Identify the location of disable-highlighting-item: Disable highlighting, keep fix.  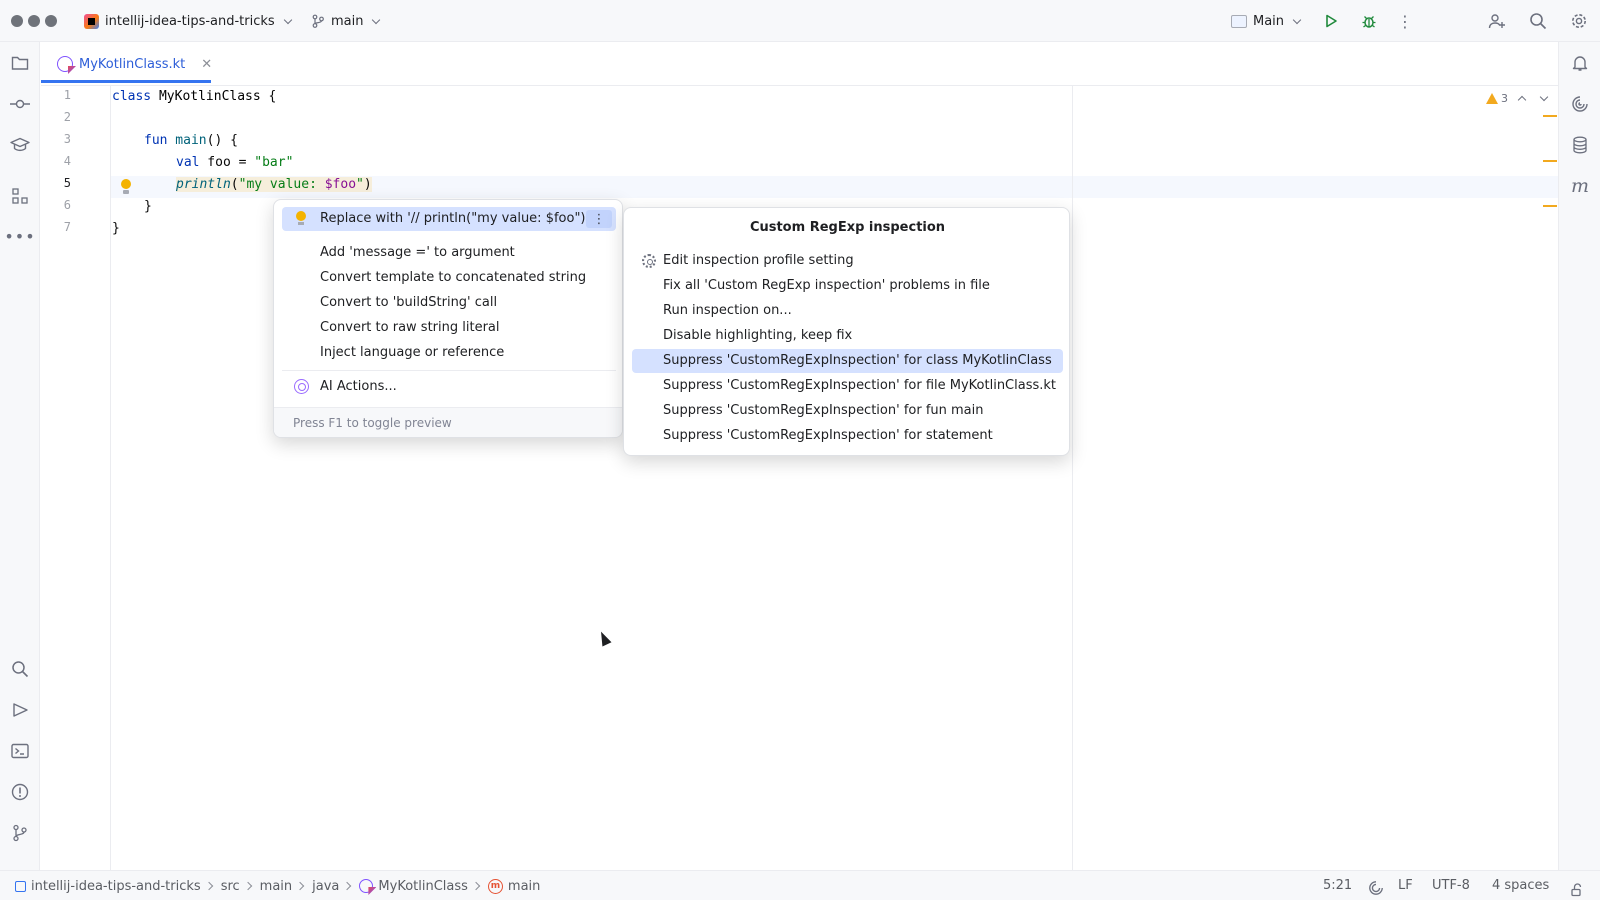
(847, 336).